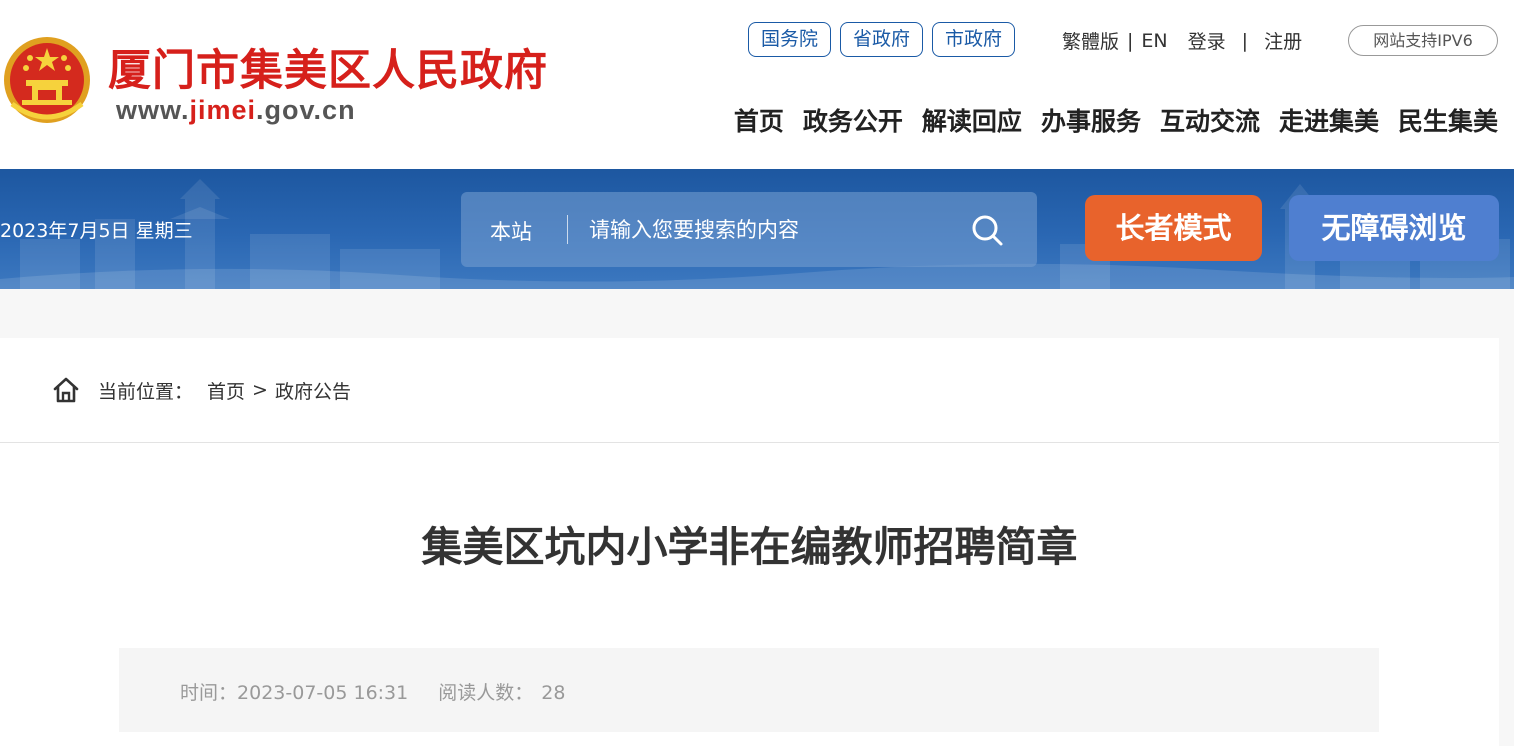  Describe the element at coordinates (1423, 40) in the screenshot. I see `ipv6-badge: 网站支持IPV6` at that location.